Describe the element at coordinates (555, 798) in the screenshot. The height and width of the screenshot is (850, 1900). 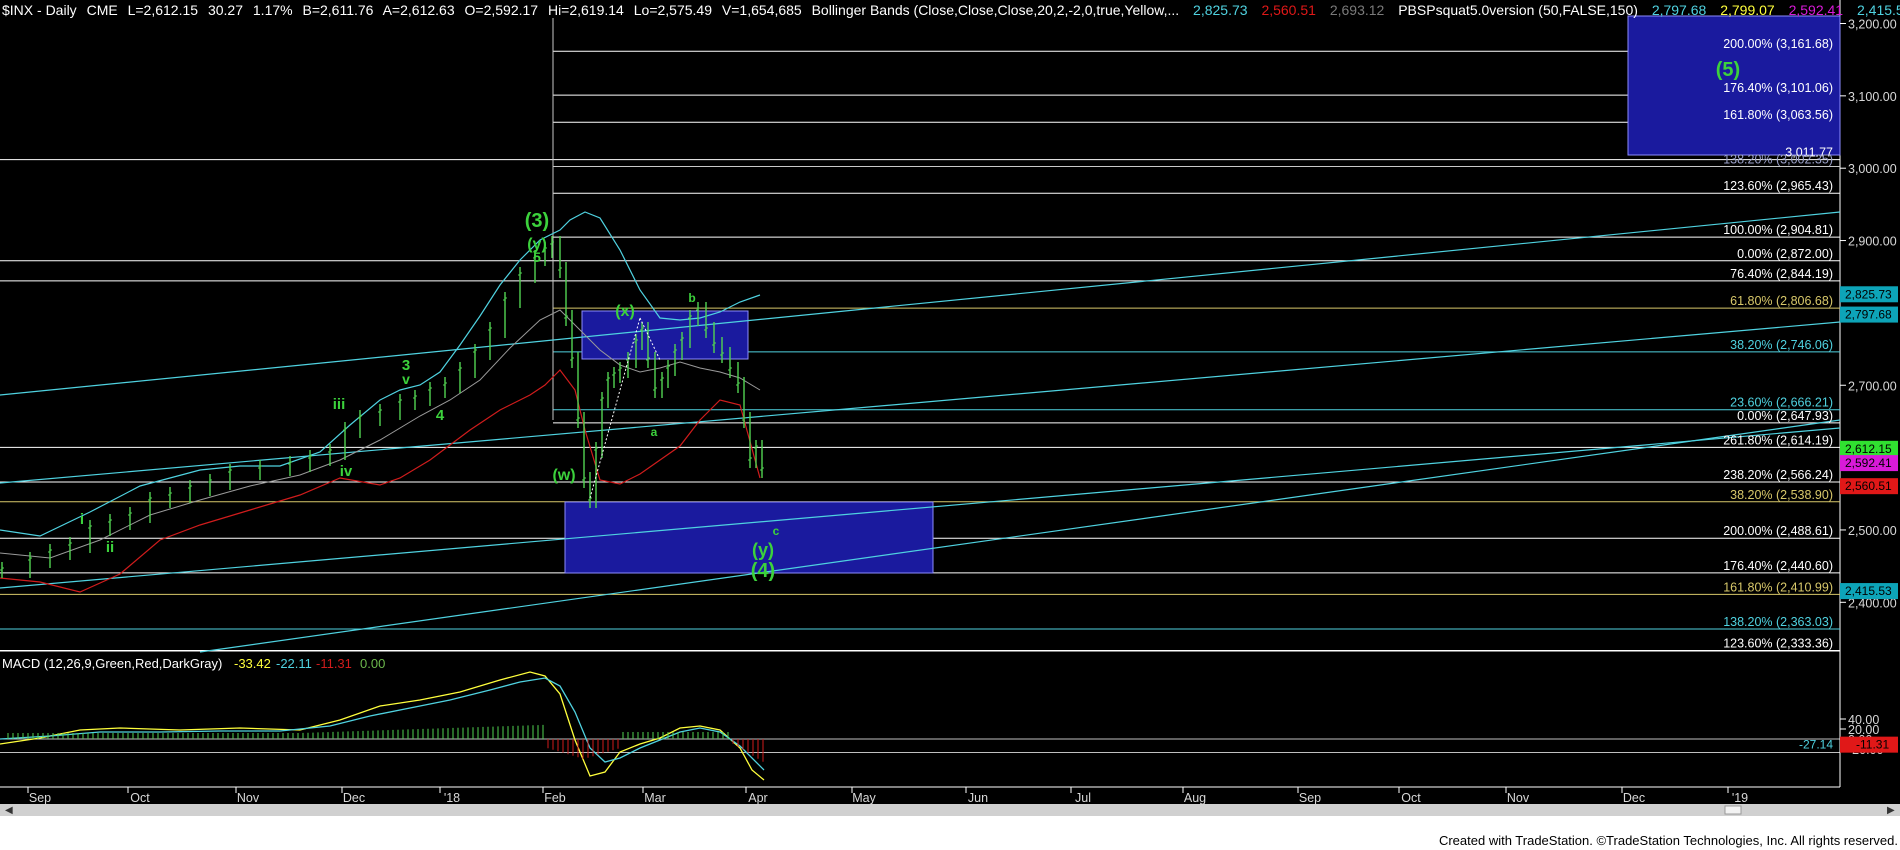
I see `month-label: Feb` at that location.